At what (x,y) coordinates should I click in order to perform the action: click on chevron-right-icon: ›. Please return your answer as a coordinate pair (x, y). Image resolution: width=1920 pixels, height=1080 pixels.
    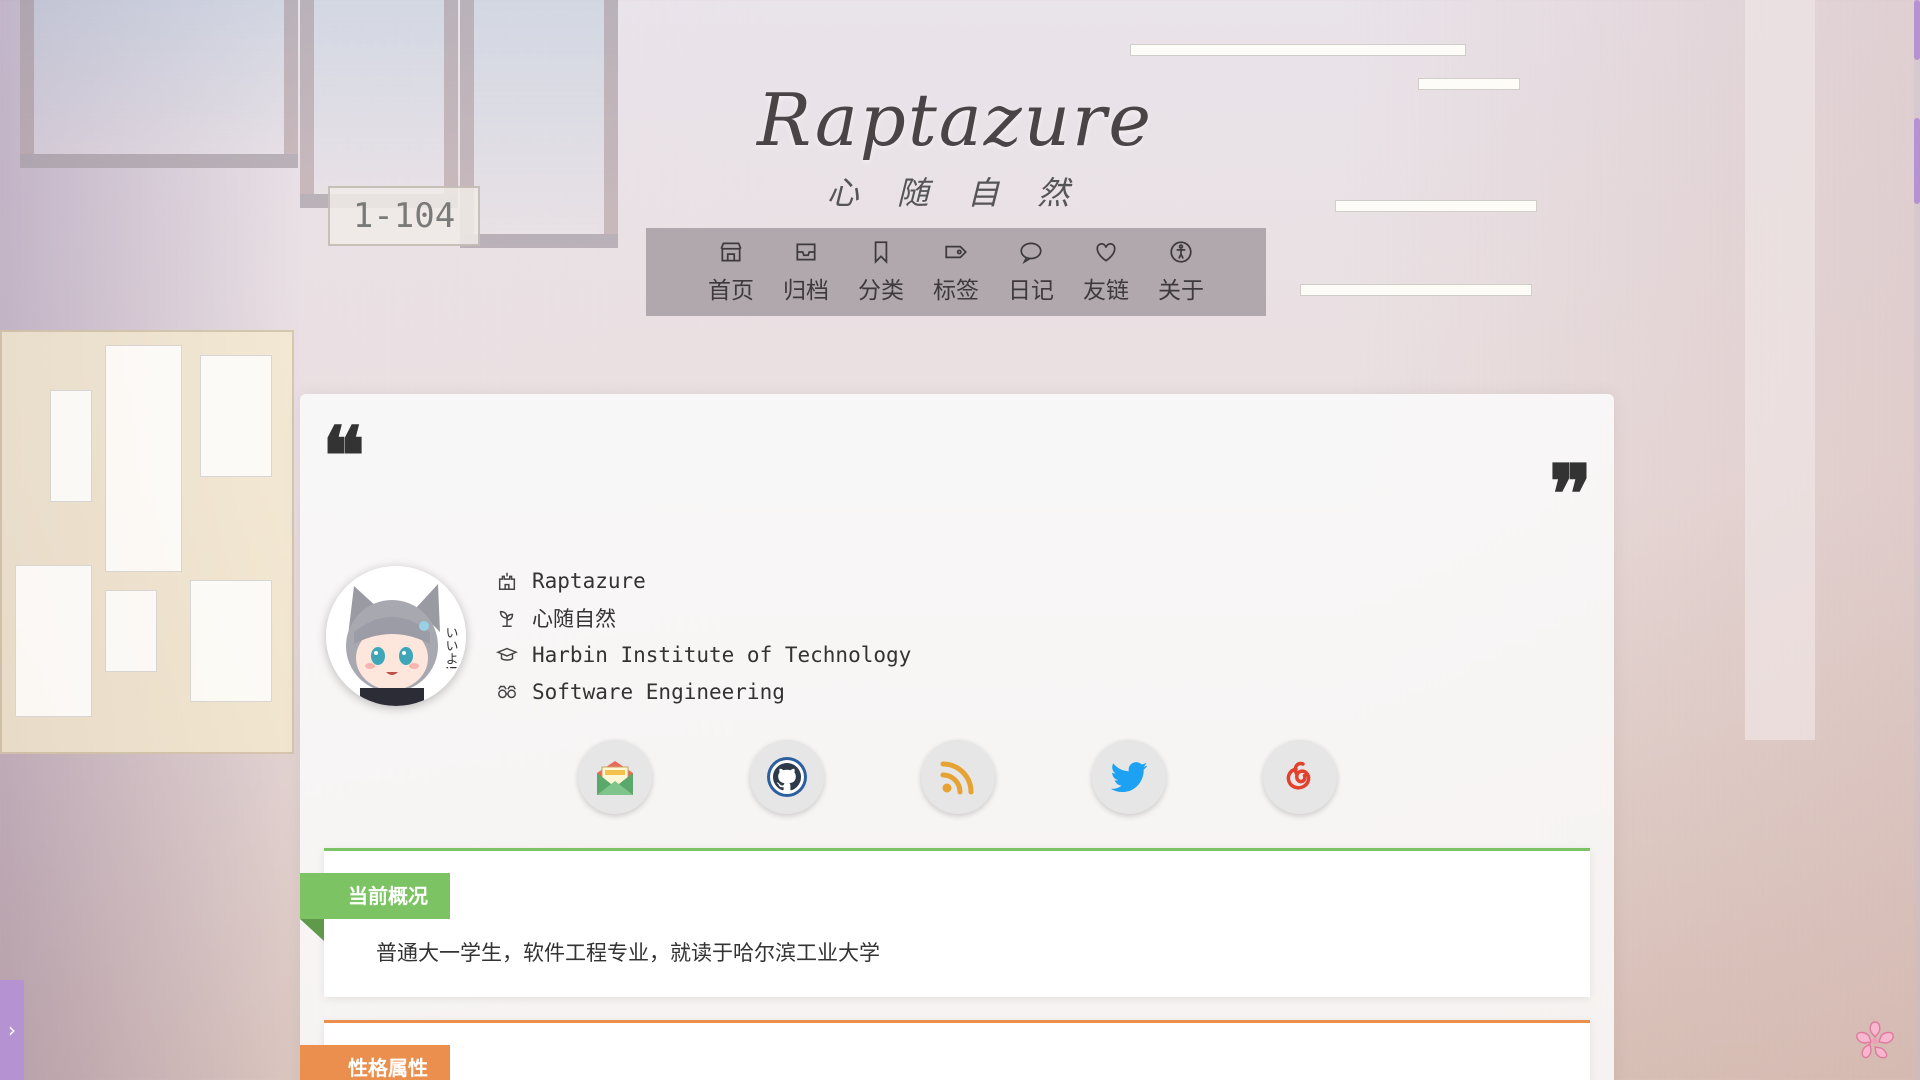
    Looking at the image, I should click on (12, 1030).